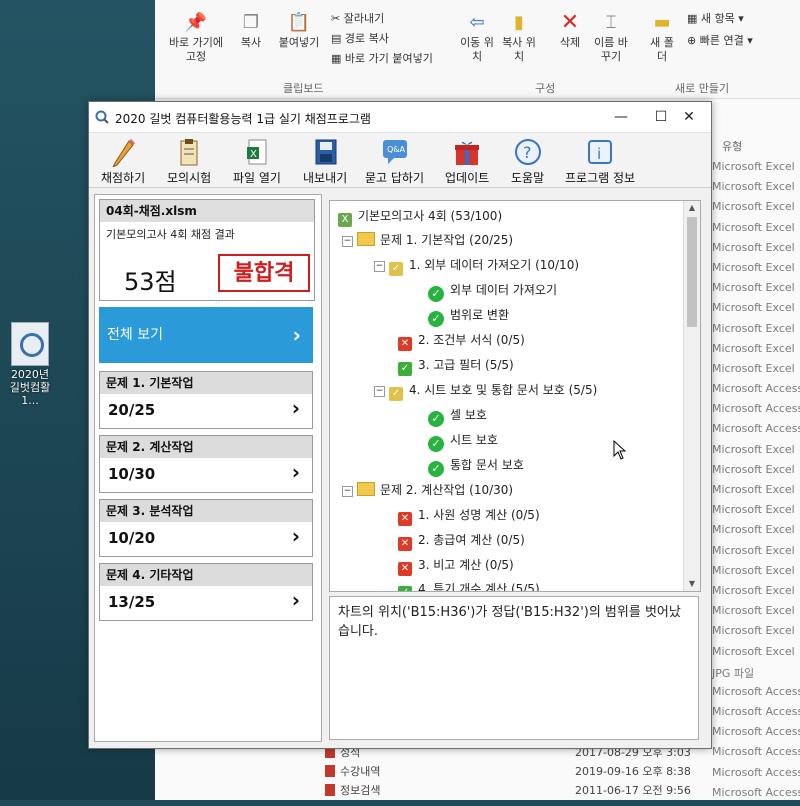  I want to click on problem-3-button: 문제 3. 분석작업 10/20 ›, so click(206, 528).